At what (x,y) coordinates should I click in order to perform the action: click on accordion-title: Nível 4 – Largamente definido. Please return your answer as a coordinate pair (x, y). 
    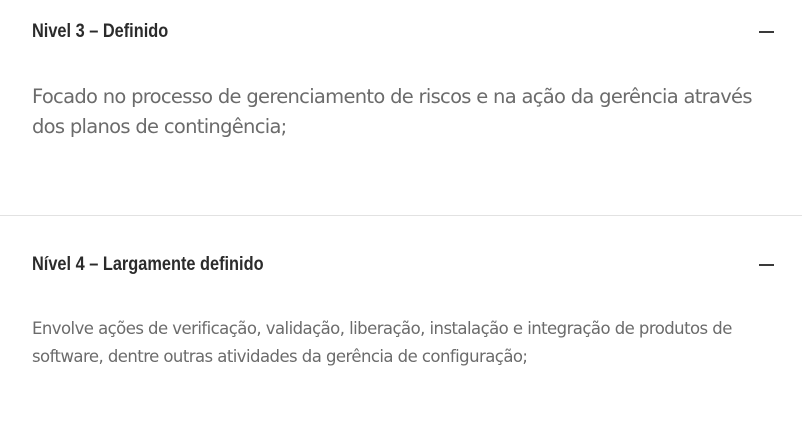
    Looking at the image, I should click on (148, 264).